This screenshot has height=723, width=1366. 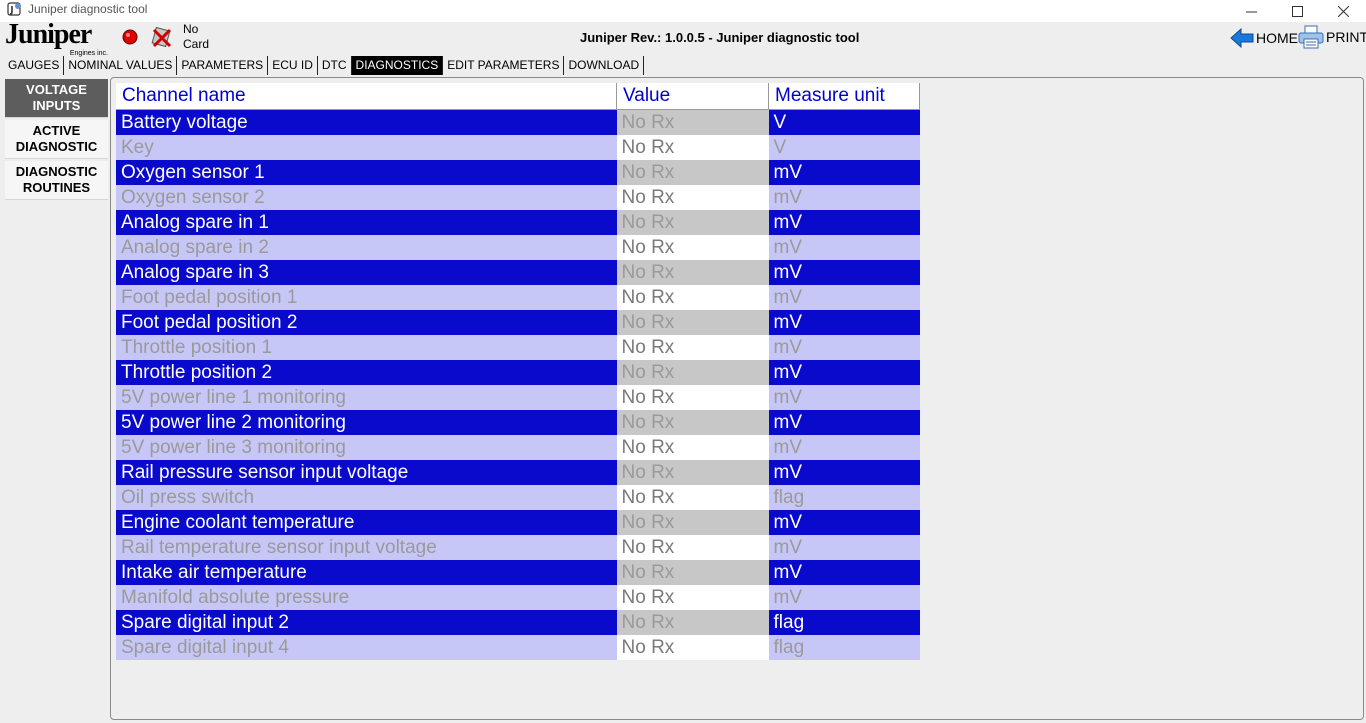 I want to click on table-row: Spare digital input 2 No Rx flag, so click(x=518, y=622).